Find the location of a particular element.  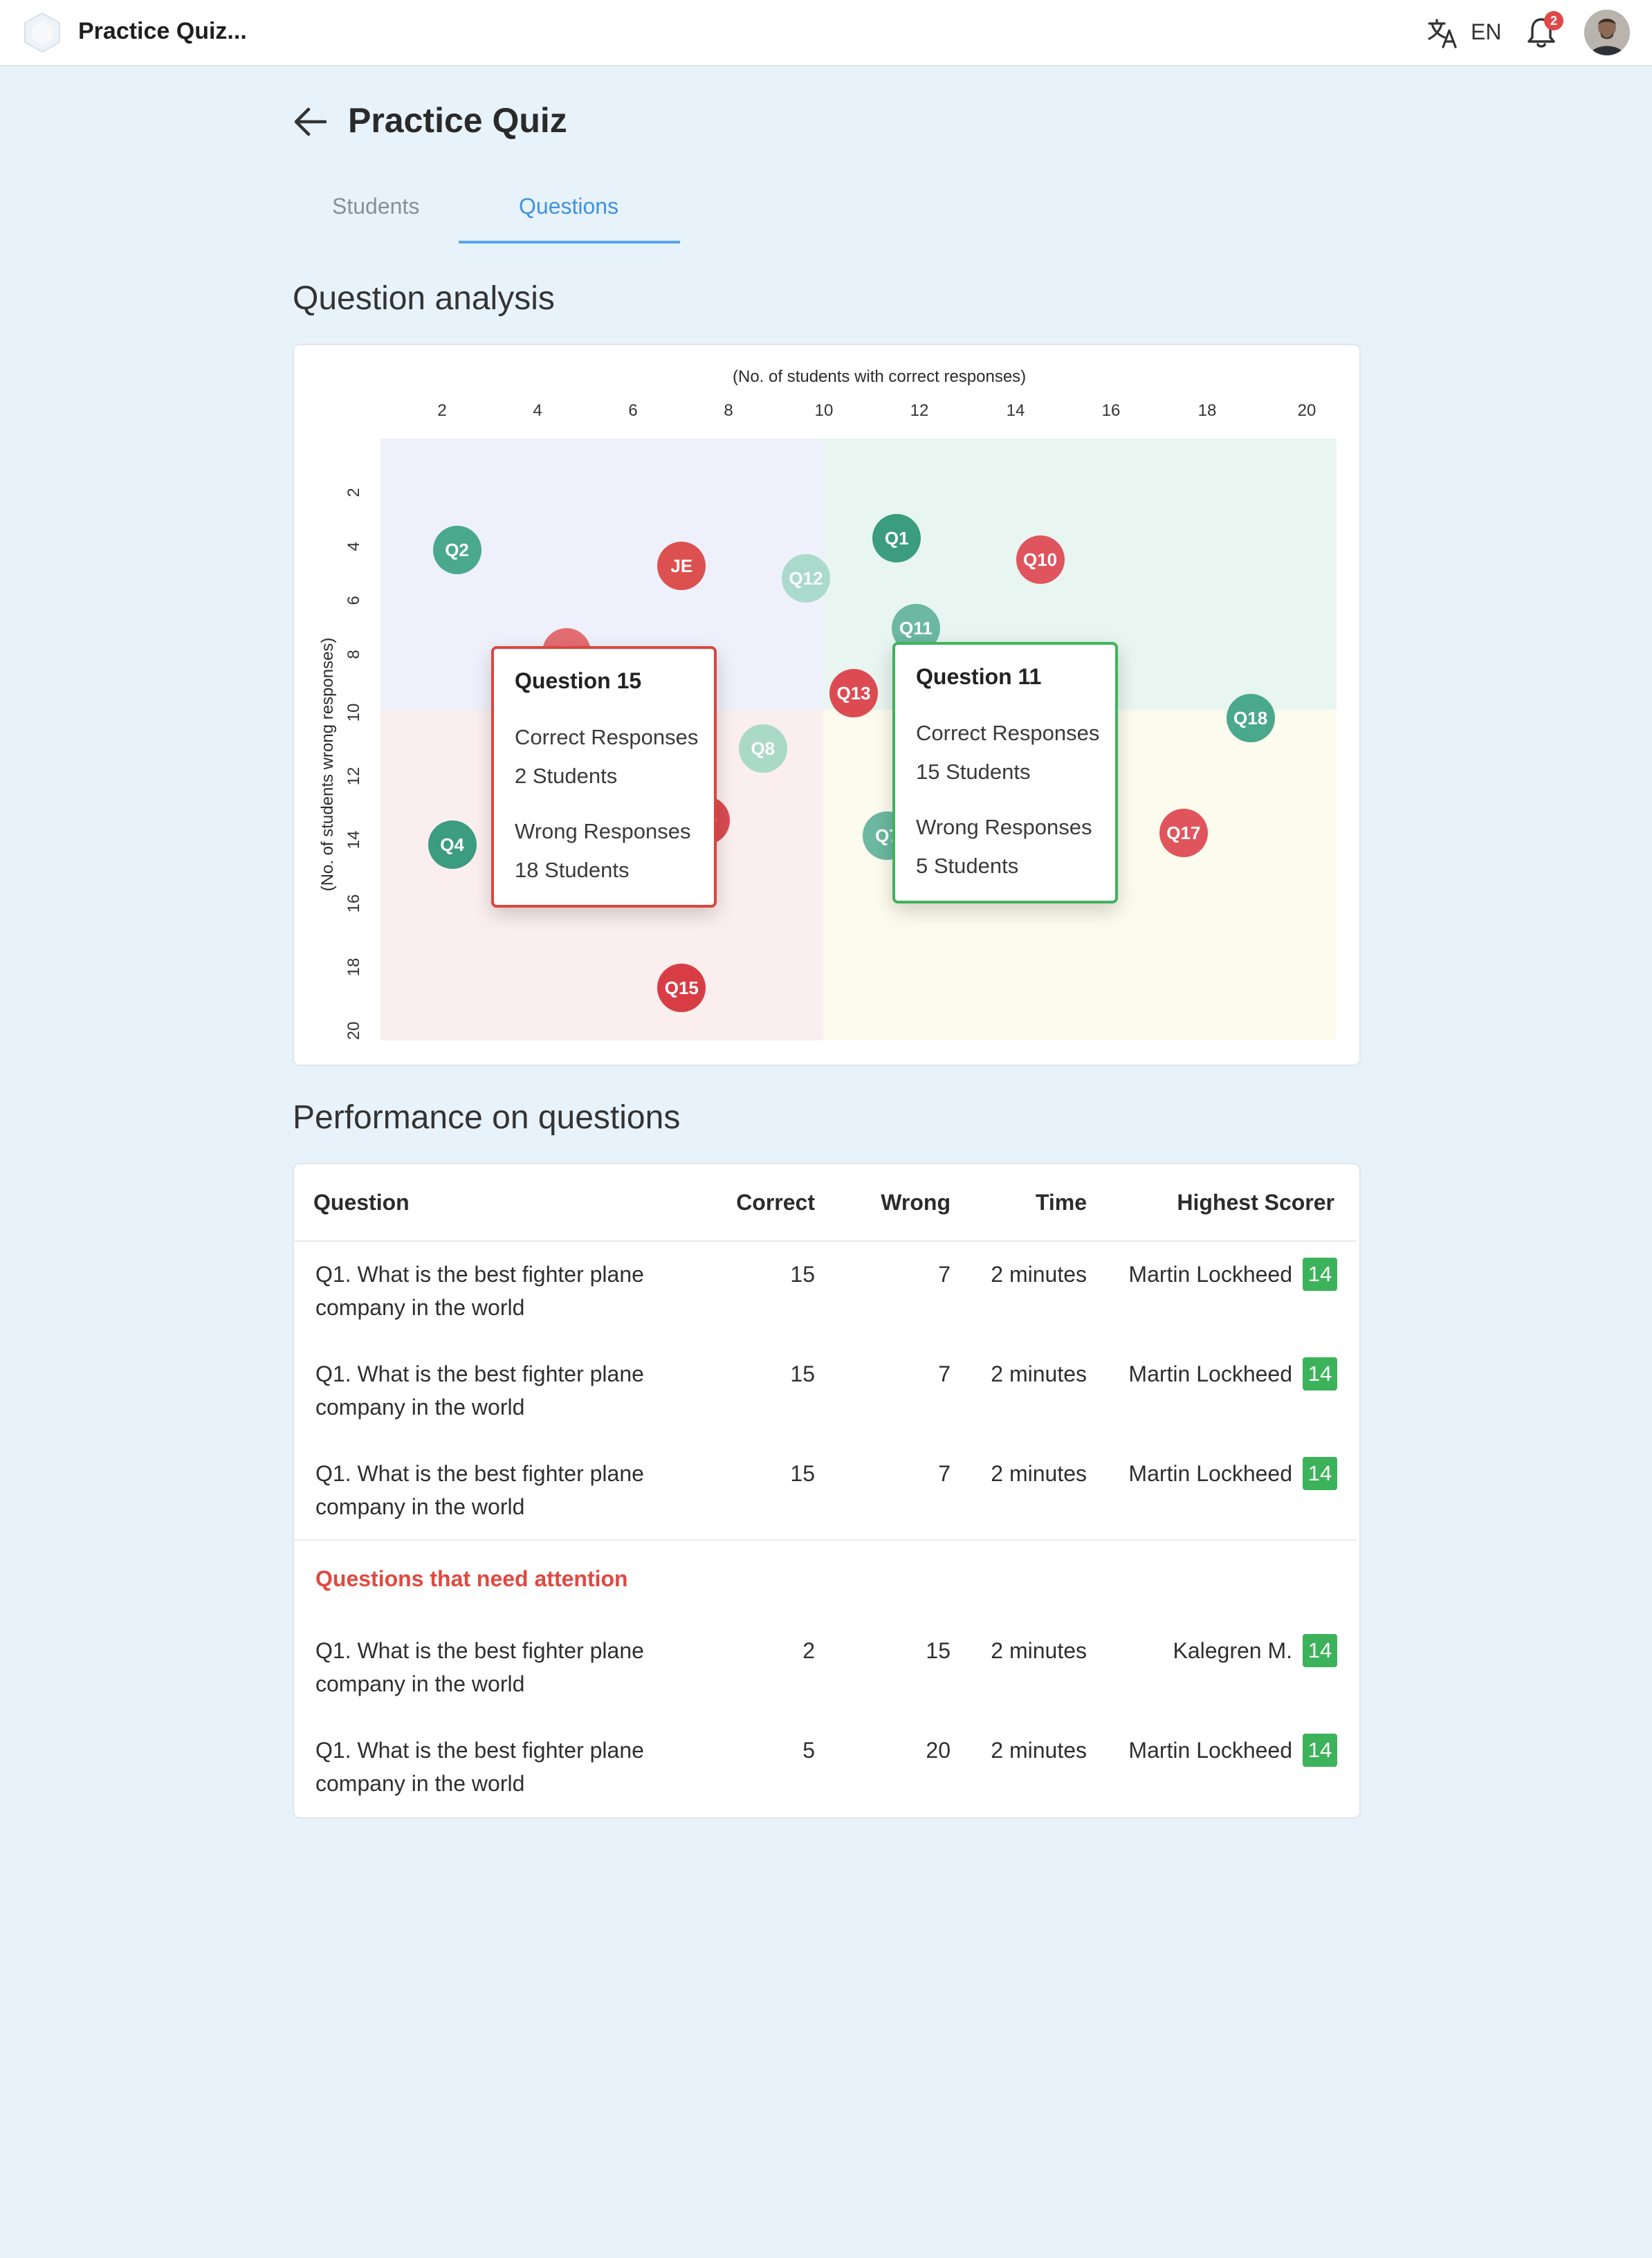

notification-count-badge: 2 is located at coordinates (1553, 20).